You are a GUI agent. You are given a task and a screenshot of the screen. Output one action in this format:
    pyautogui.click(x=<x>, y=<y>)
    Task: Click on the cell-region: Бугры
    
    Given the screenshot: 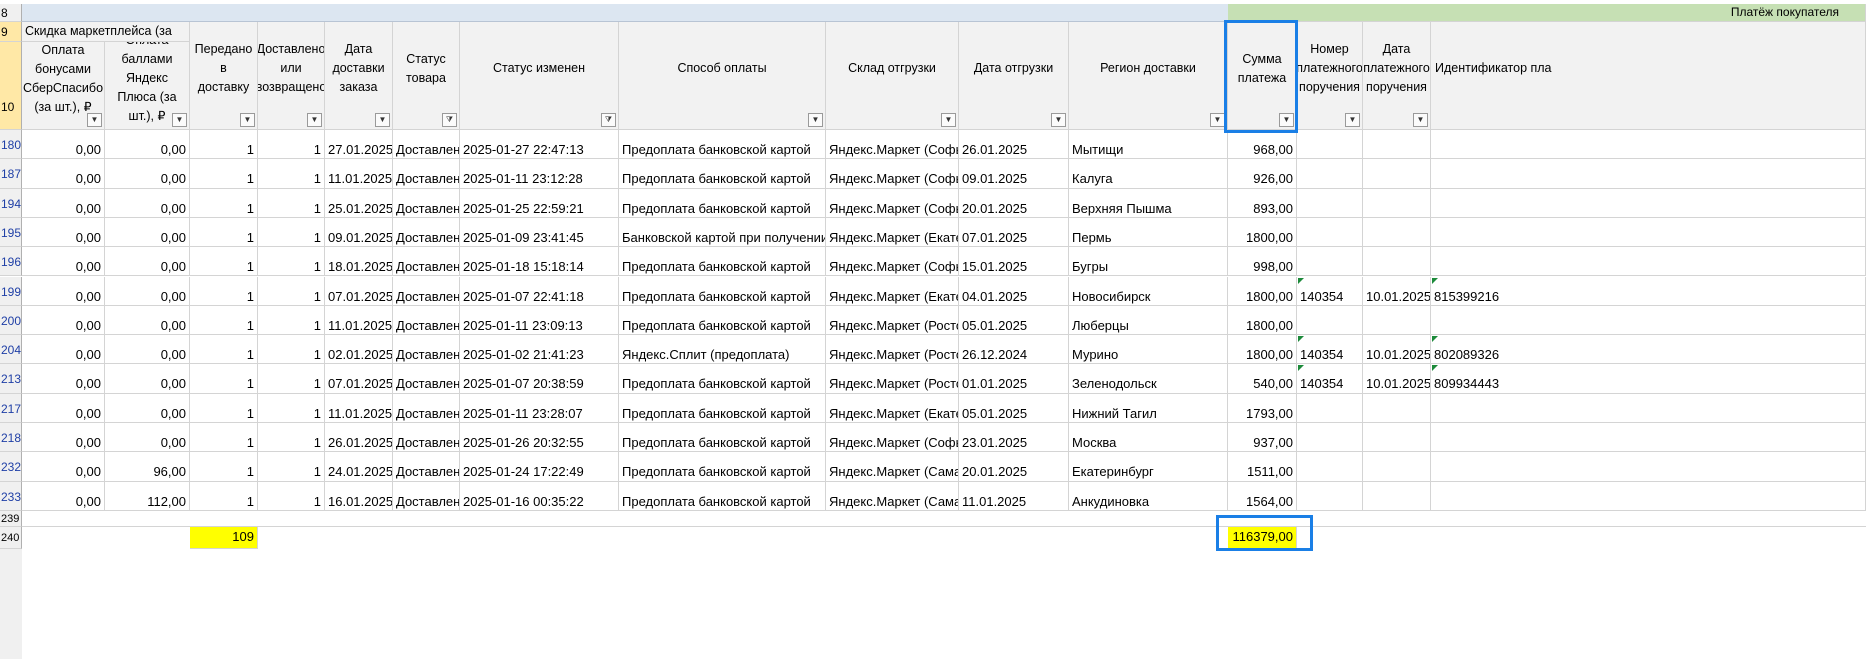 What is the action you would take?
    pyautogui.click(x=1148, y=262)
    